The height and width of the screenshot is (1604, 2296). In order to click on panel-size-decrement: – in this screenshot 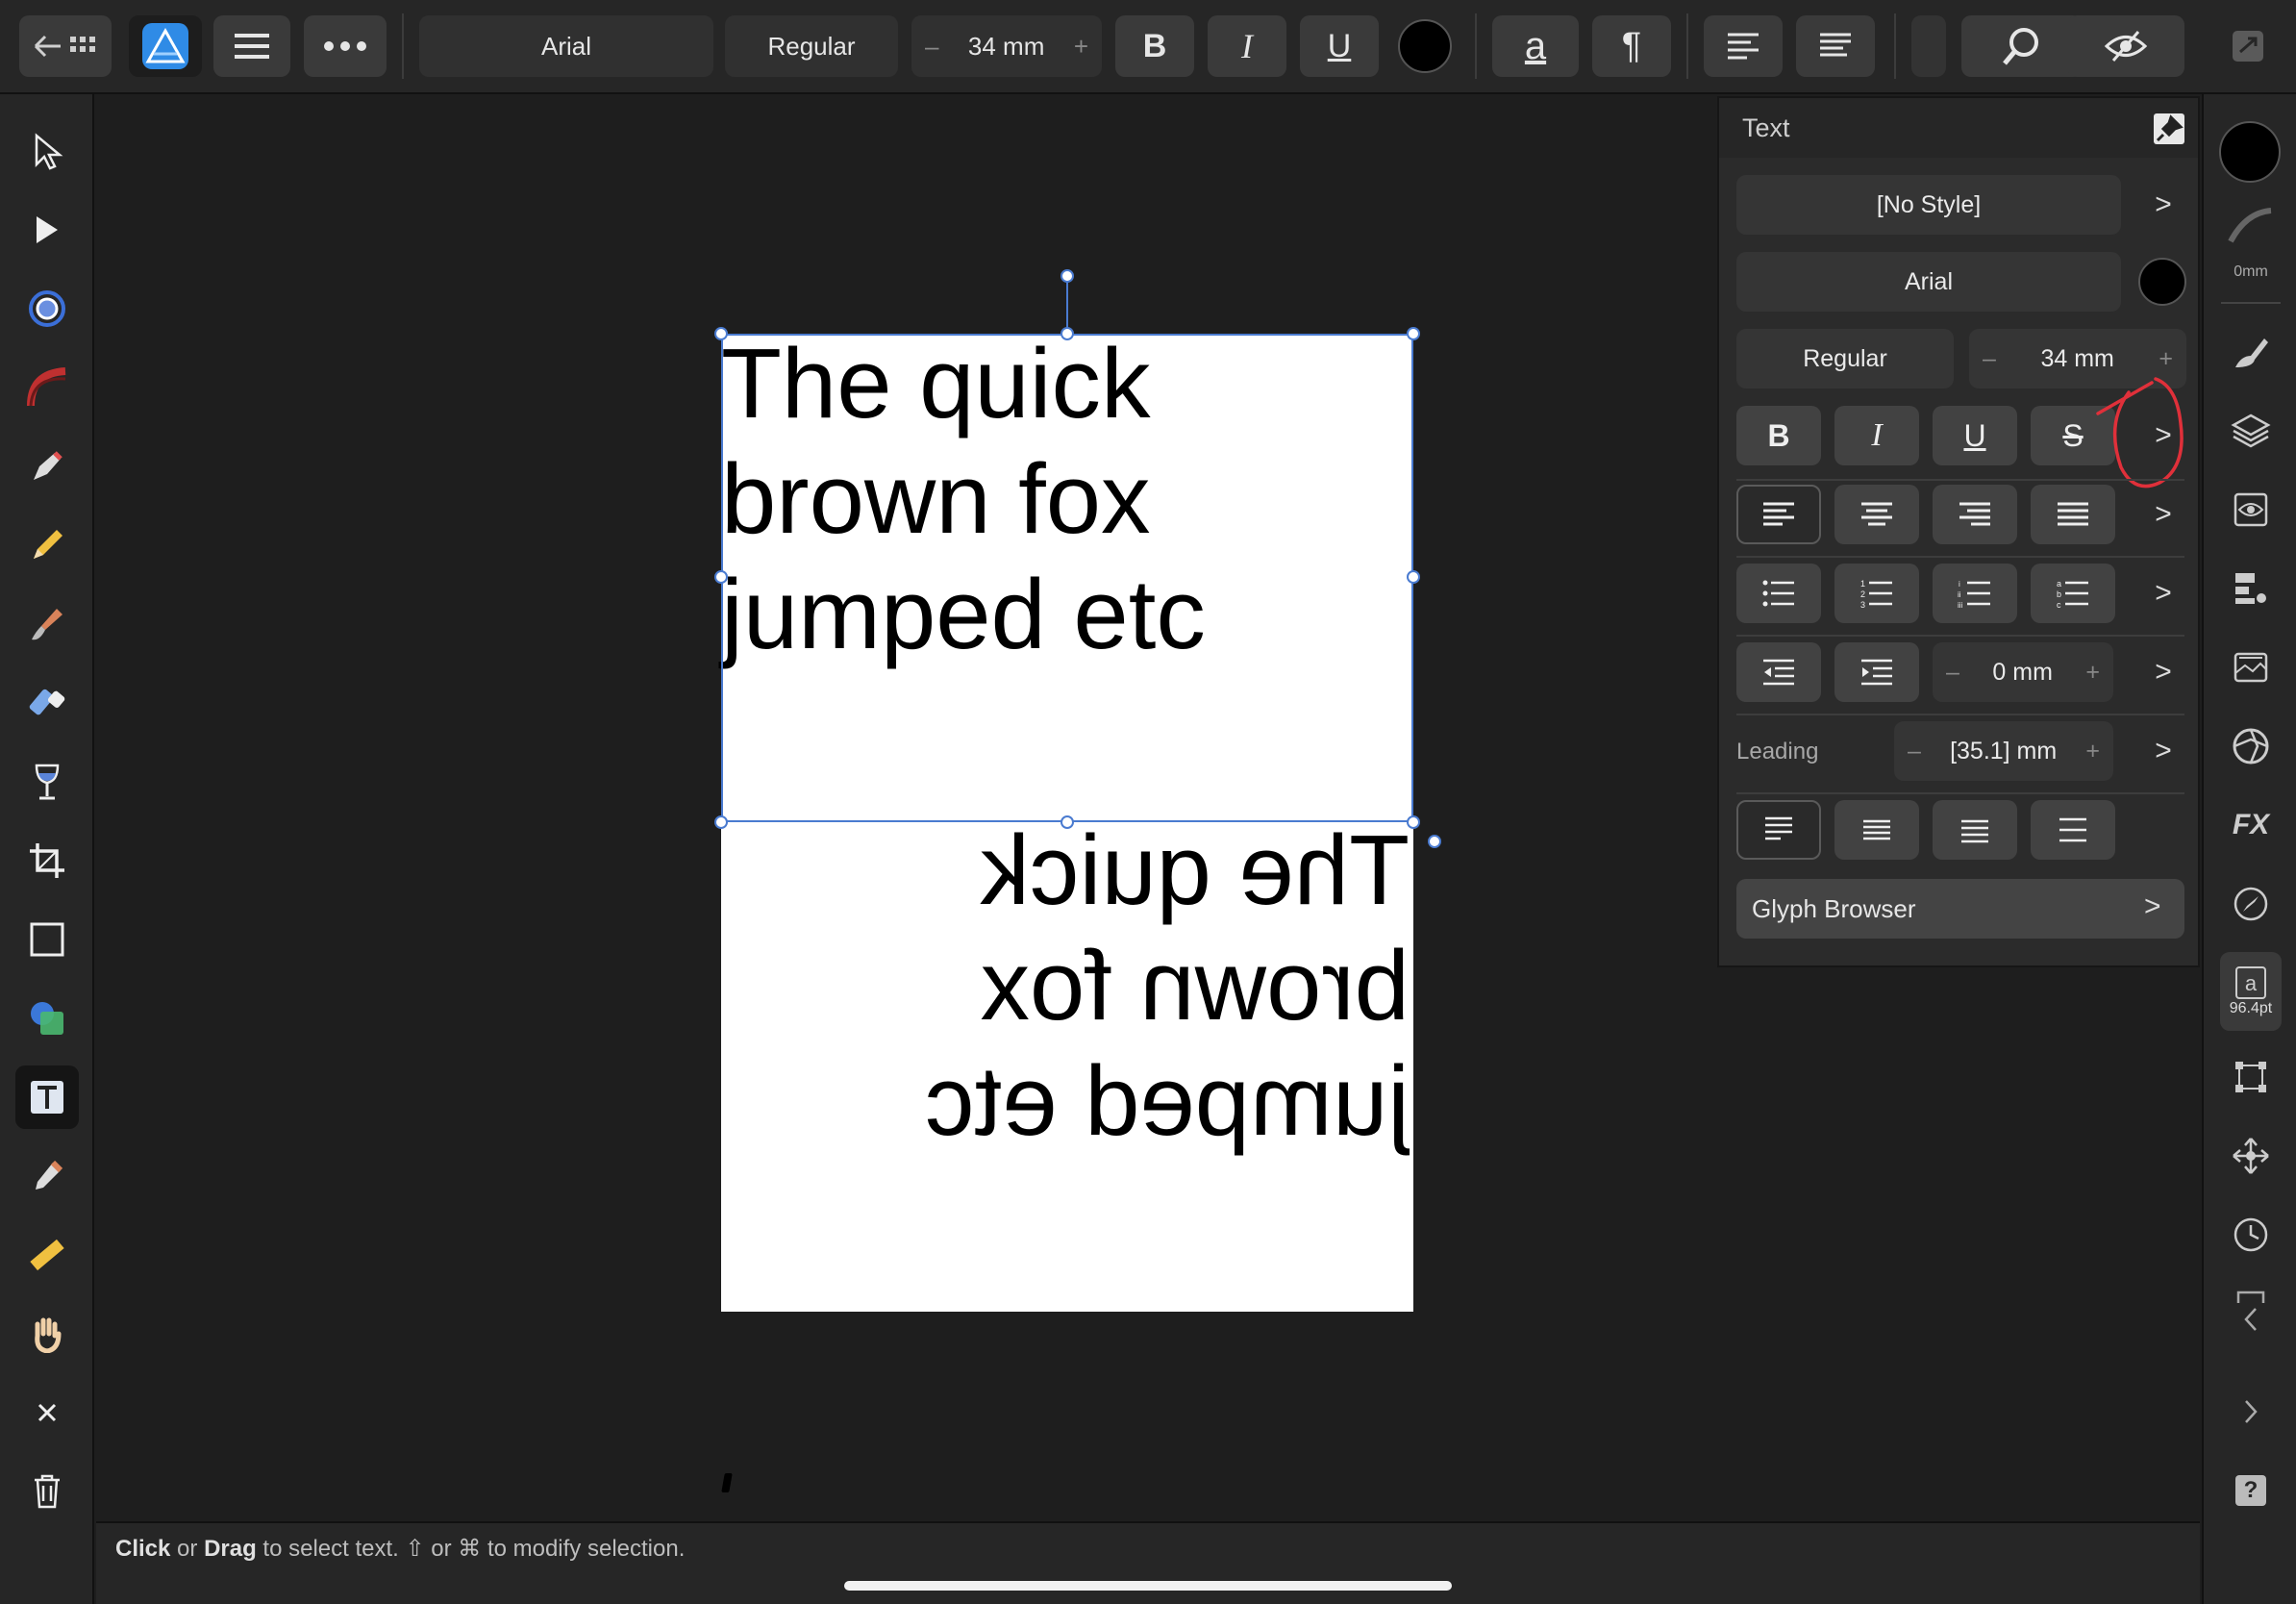, I will do `click(1990, 359)`.